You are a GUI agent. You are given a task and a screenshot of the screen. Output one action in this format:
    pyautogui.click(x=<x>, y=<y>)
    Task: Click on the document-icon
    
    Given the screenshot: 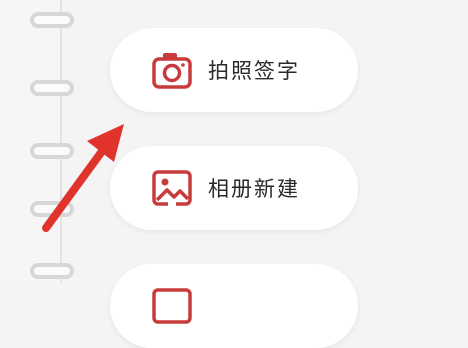 What is the action you would take?
    pyautogui.click(x=172, y=306)
    